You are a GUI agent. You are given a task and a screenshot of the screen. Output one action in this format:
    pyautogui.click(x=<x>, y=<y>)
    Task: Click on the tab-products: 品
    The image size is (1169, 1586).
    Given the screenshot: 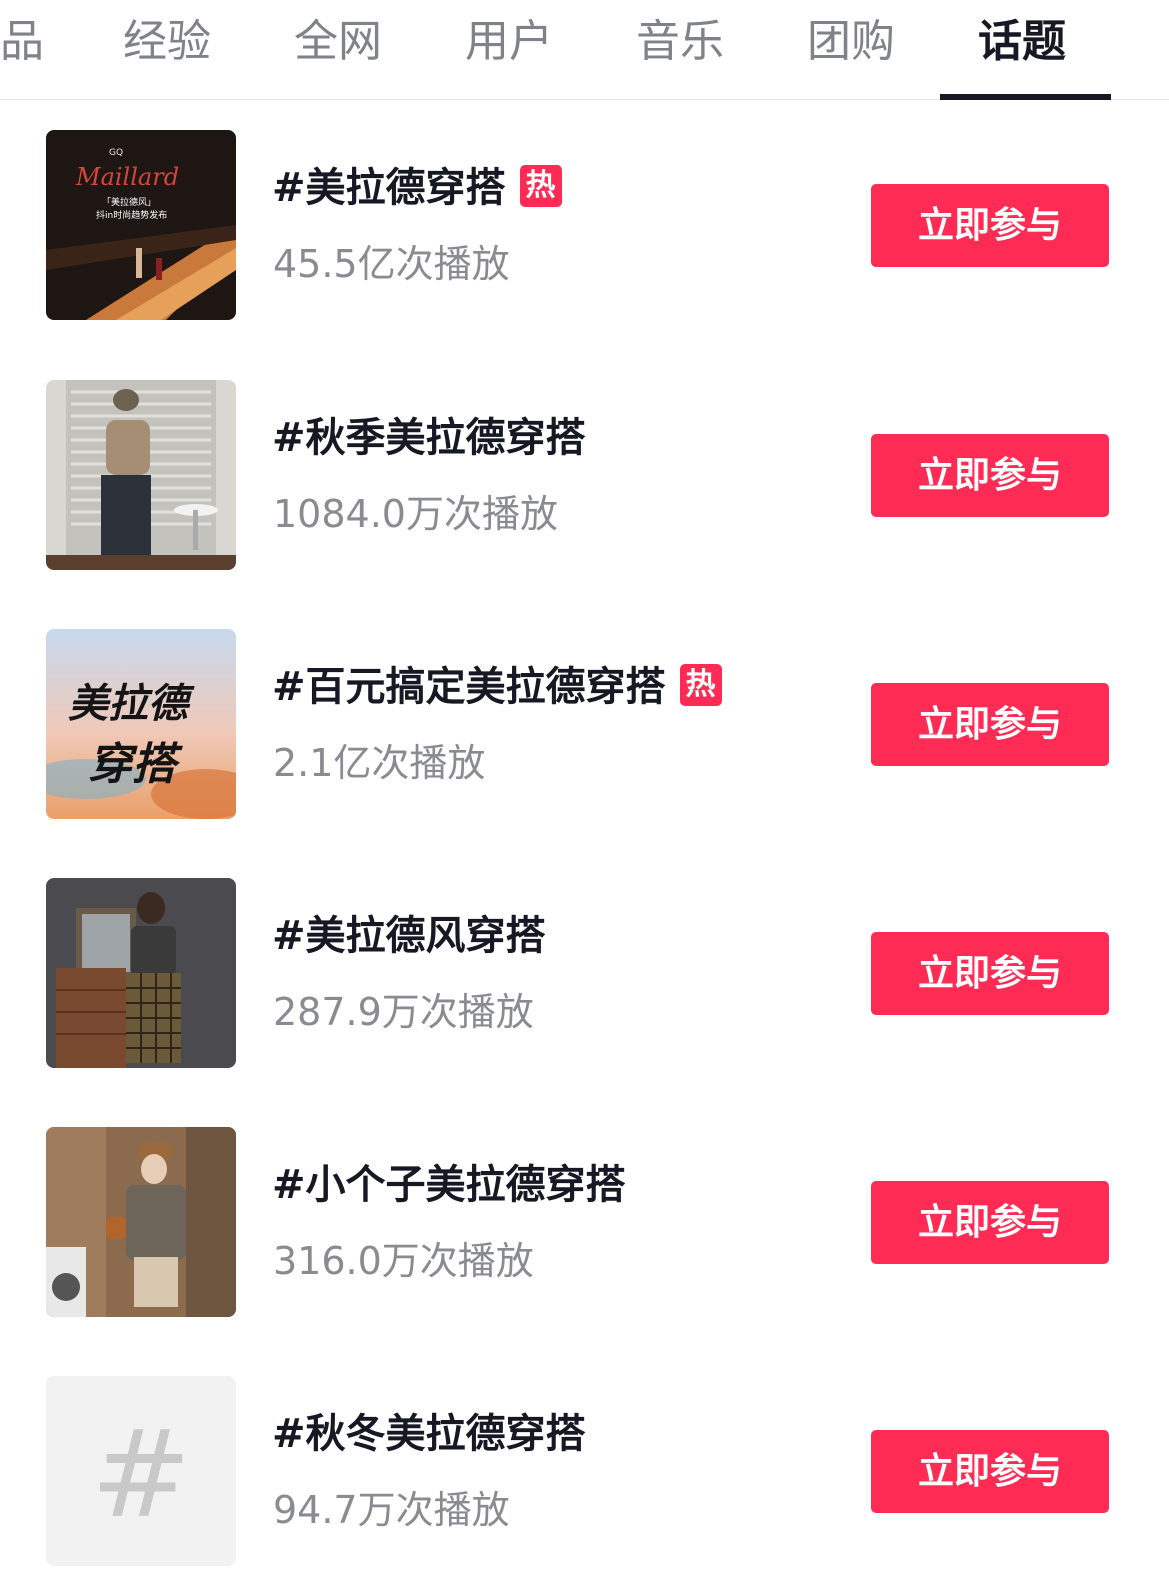 What is the action you would take?
    pyautogui.click(x=22, y=42)
    